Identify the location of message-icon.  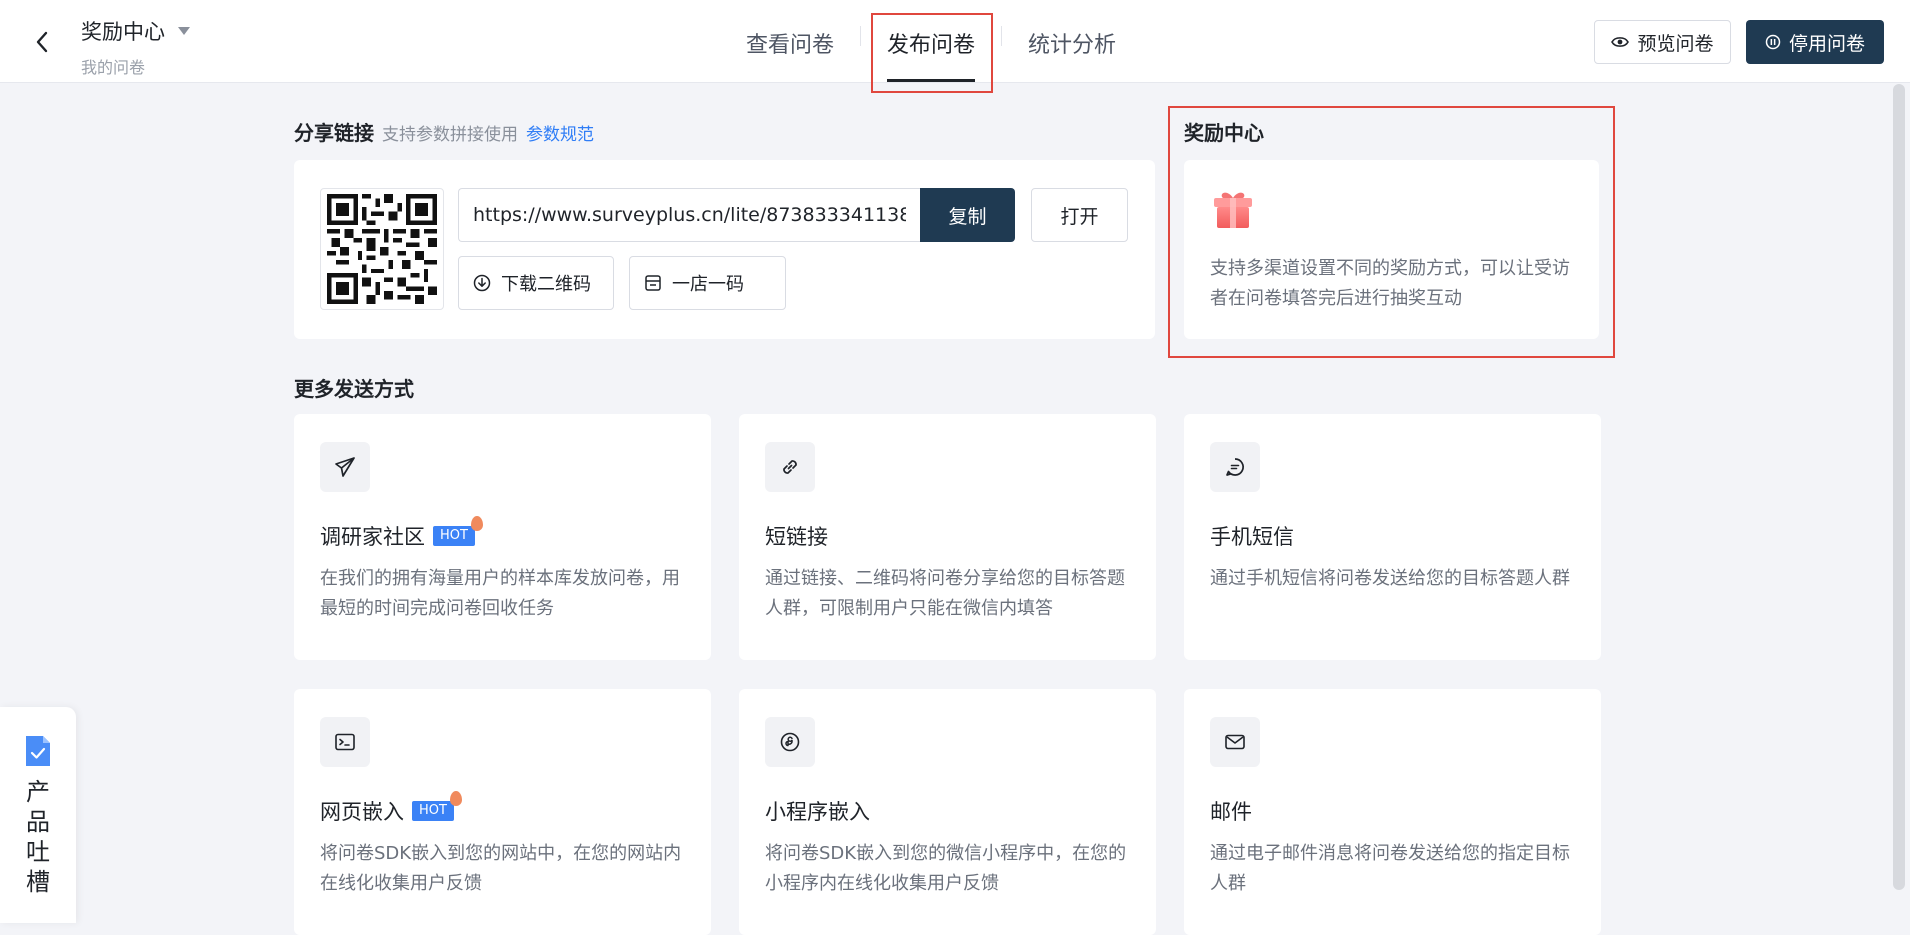
(1235, 467).